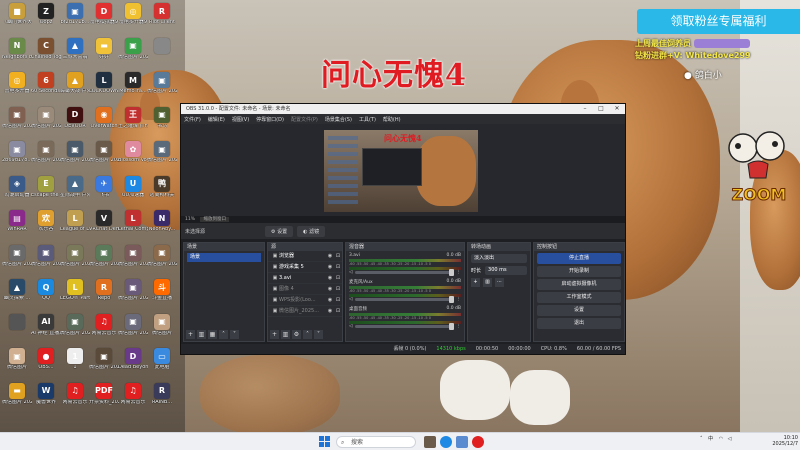 The height and width of the screenshot is (450, 800). Describe the element at coordinates (224, 257) in the screenshot. I see `scene-item: 场景` at that location.